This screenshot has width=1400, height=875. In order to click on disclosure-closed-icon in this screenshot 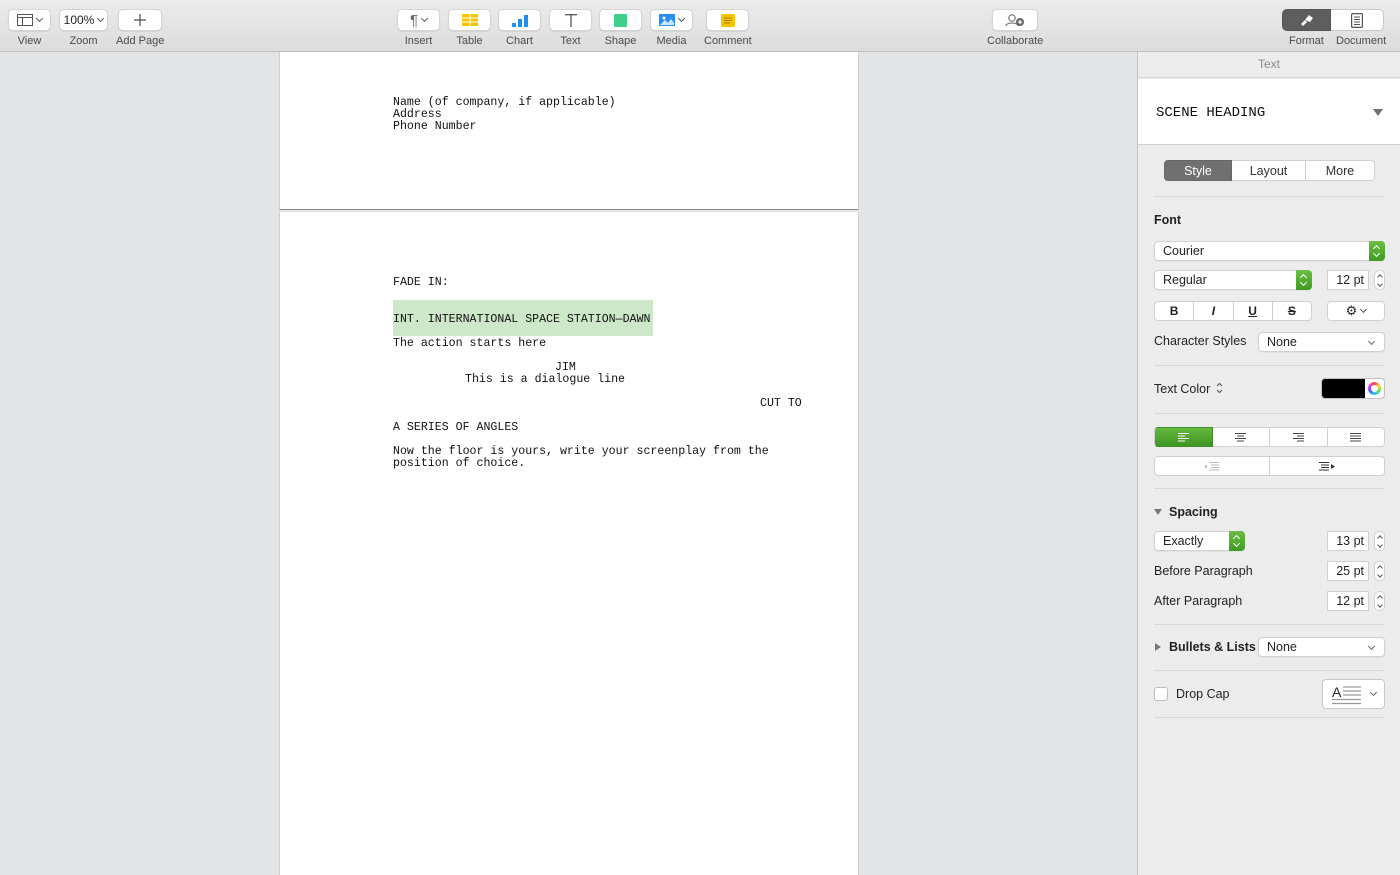, I will do `click(1158, 647)`.